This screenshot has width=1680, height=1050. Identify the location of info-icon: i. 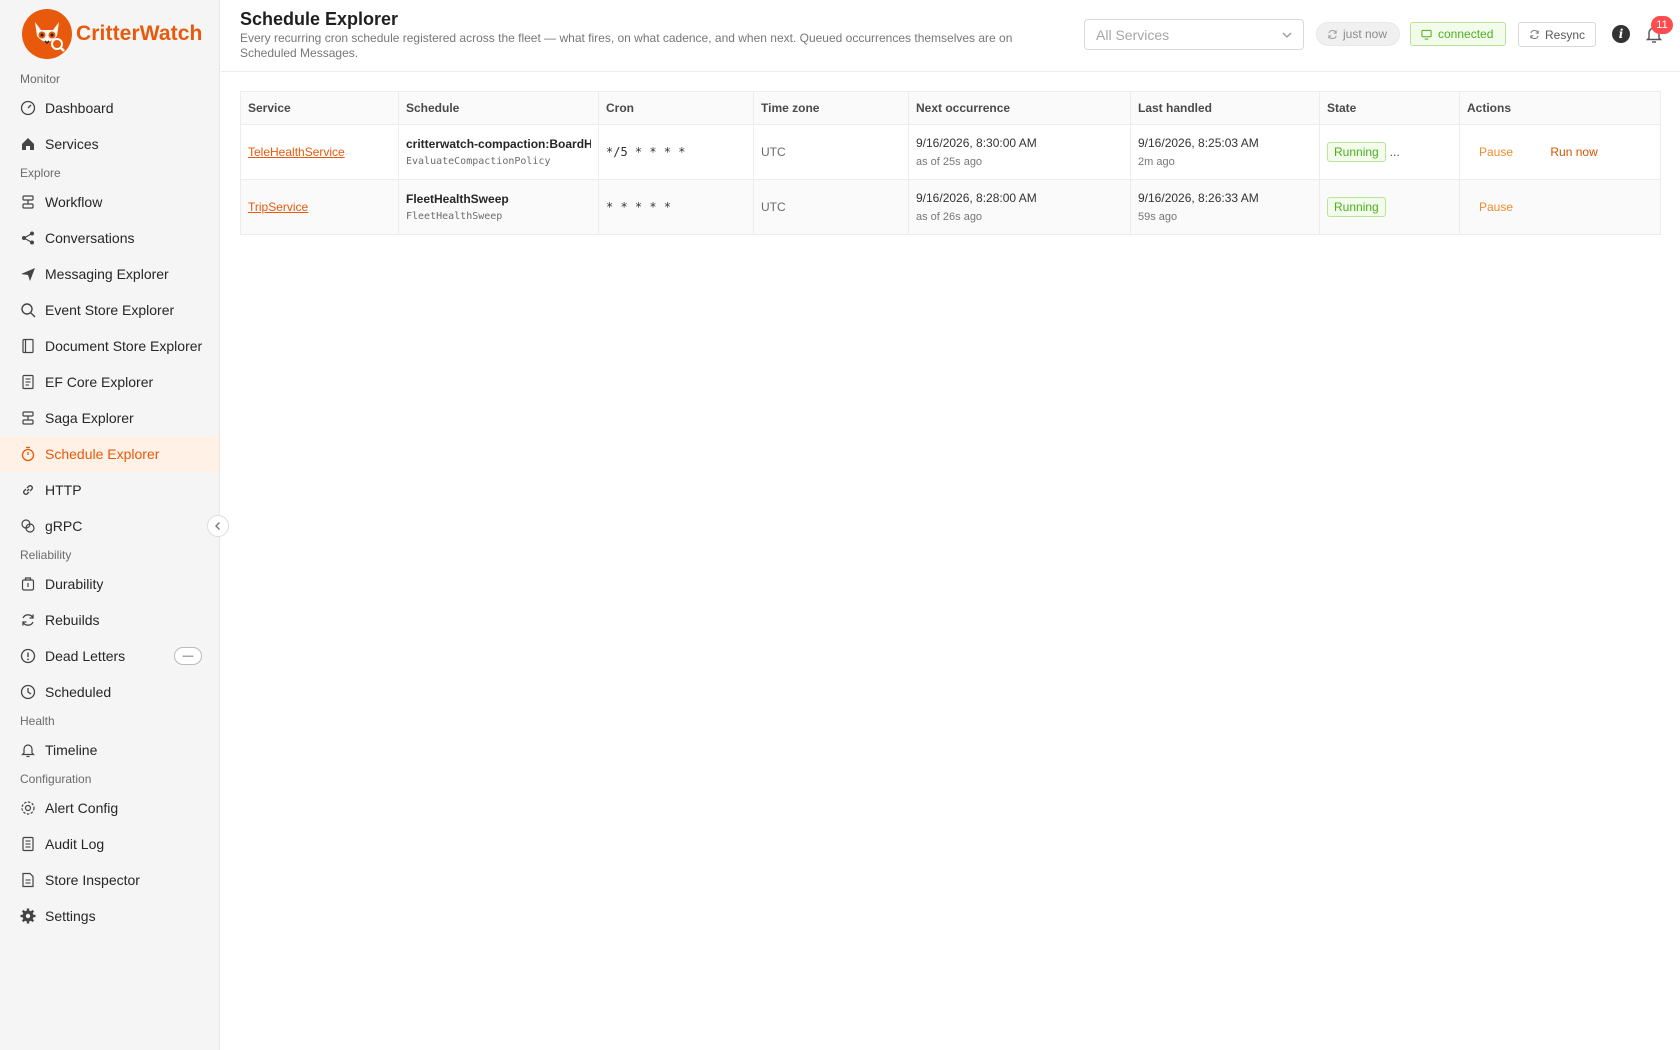
(1621, 34).